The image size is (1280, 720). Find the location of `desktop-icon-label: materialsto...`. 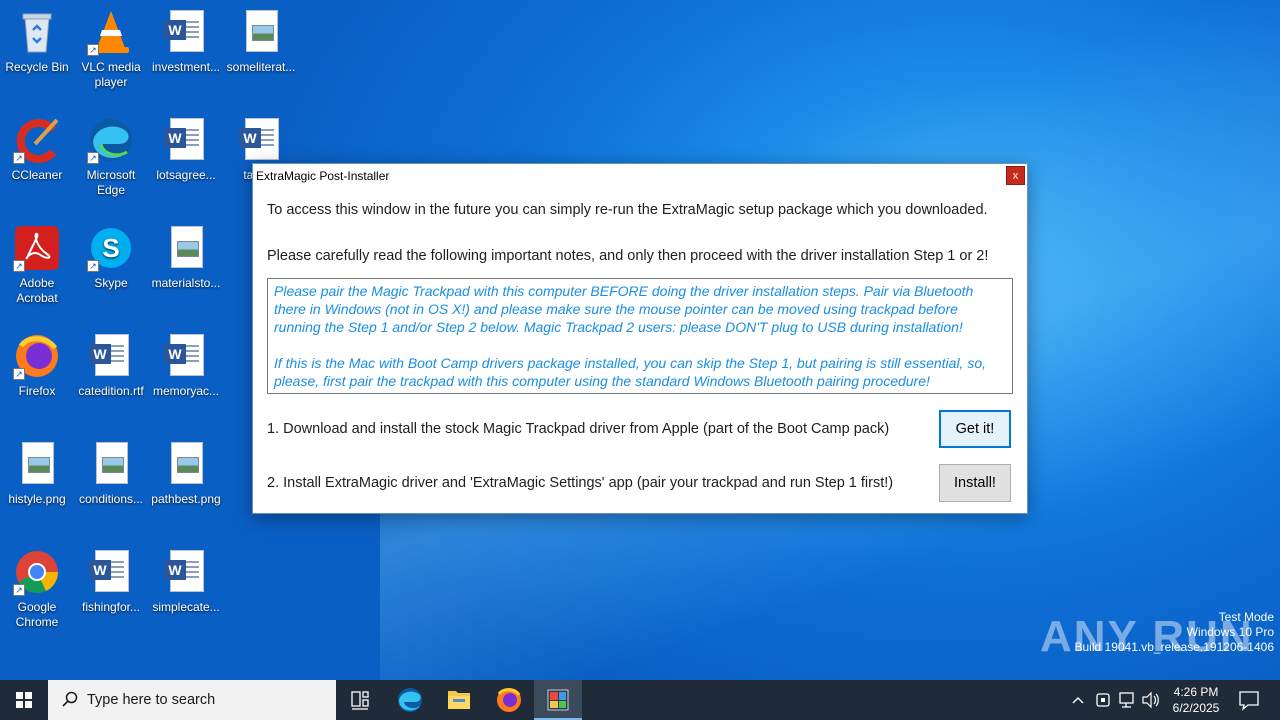

desktop-icon-label: materialsto... is located at coordinates (186, 283).